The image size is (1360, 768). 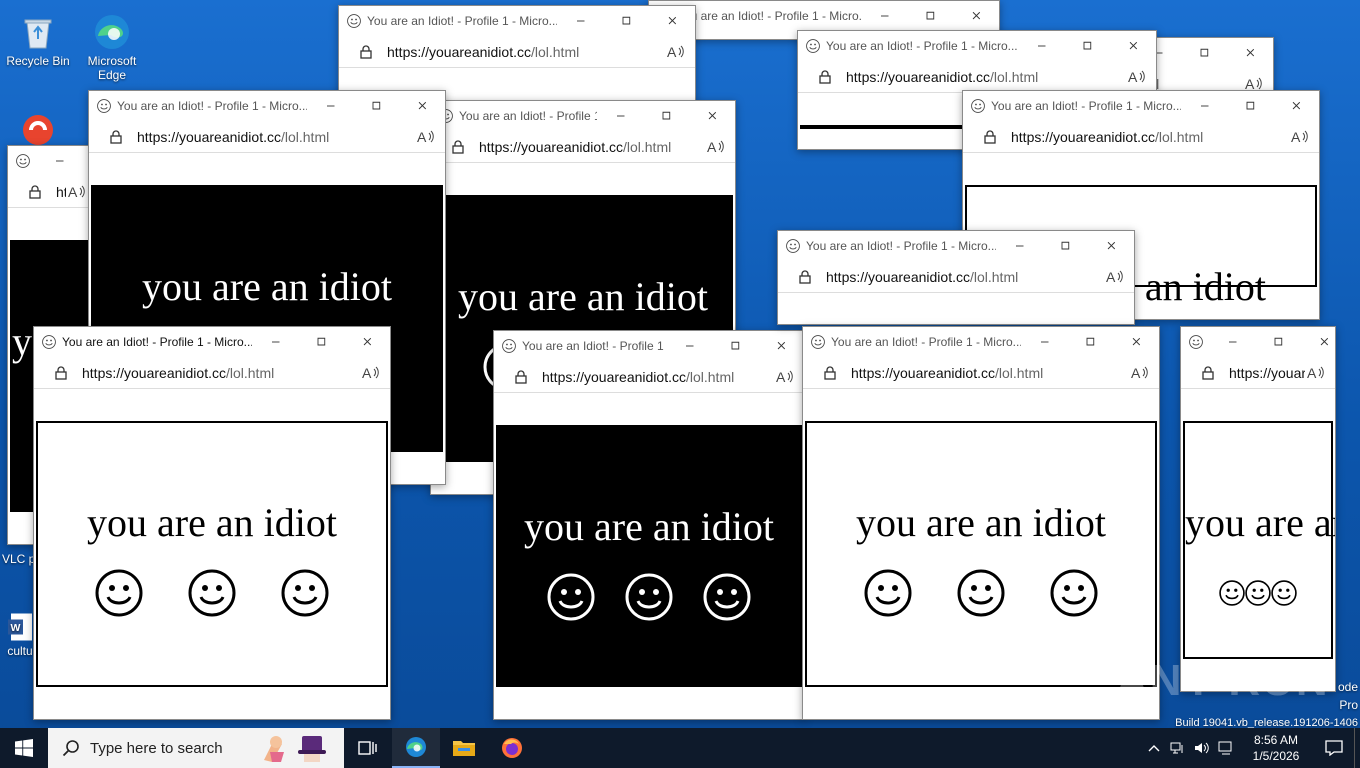 I want to click on start-button, so click(x=24, y=748).